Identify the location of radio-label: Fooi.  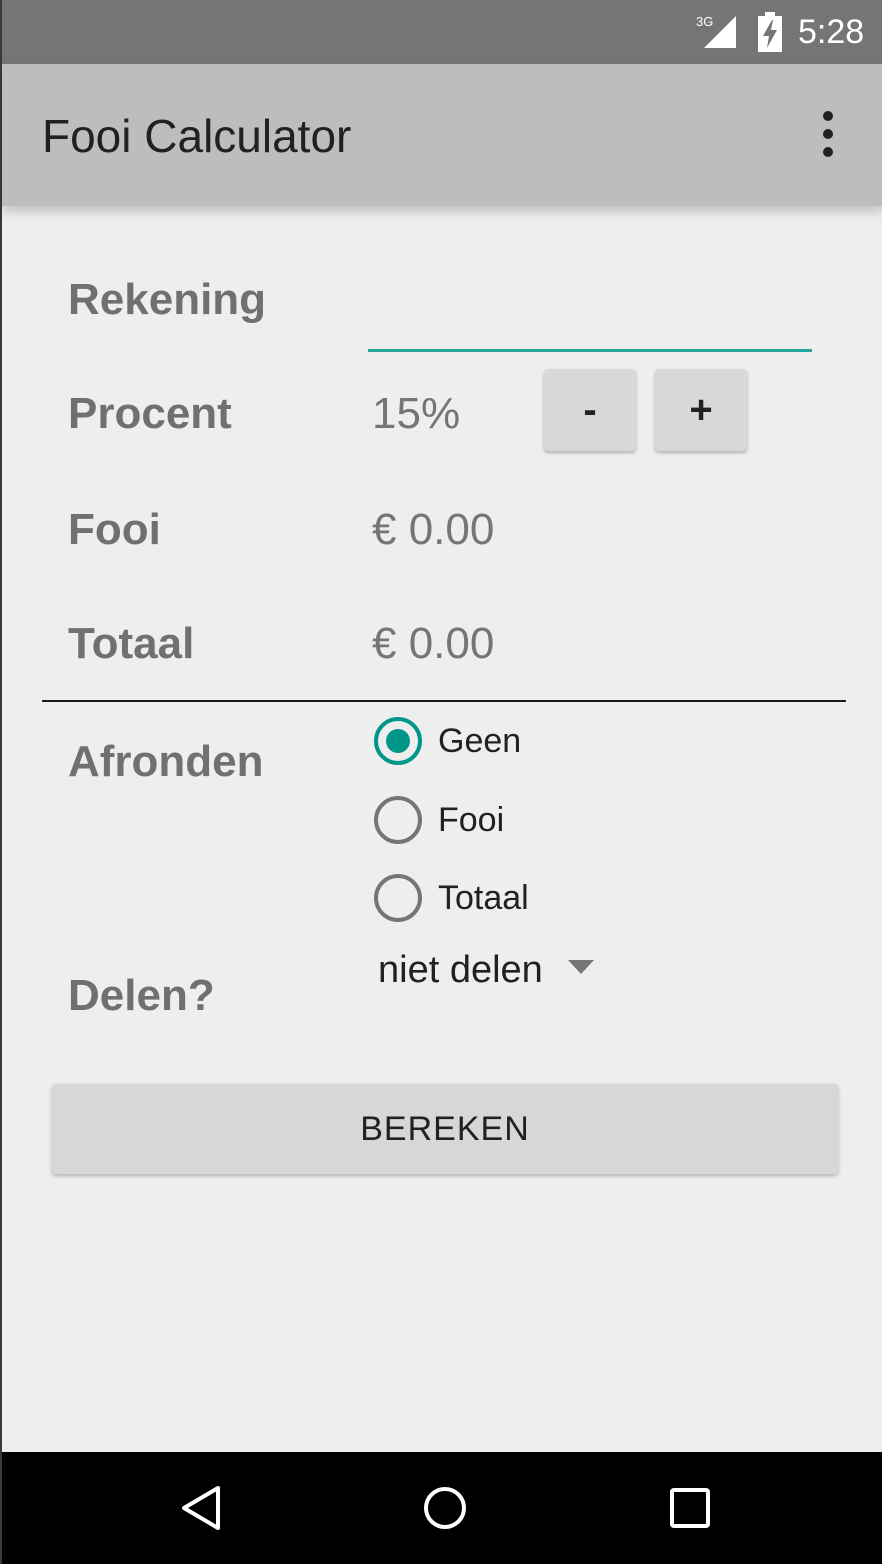
(471, 820).